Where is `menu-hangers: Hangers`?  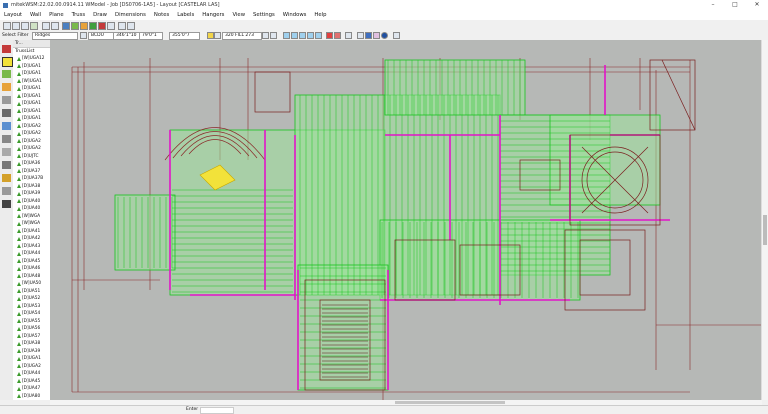 menu-hangers: Hangers is located at coordinates (213, 15).